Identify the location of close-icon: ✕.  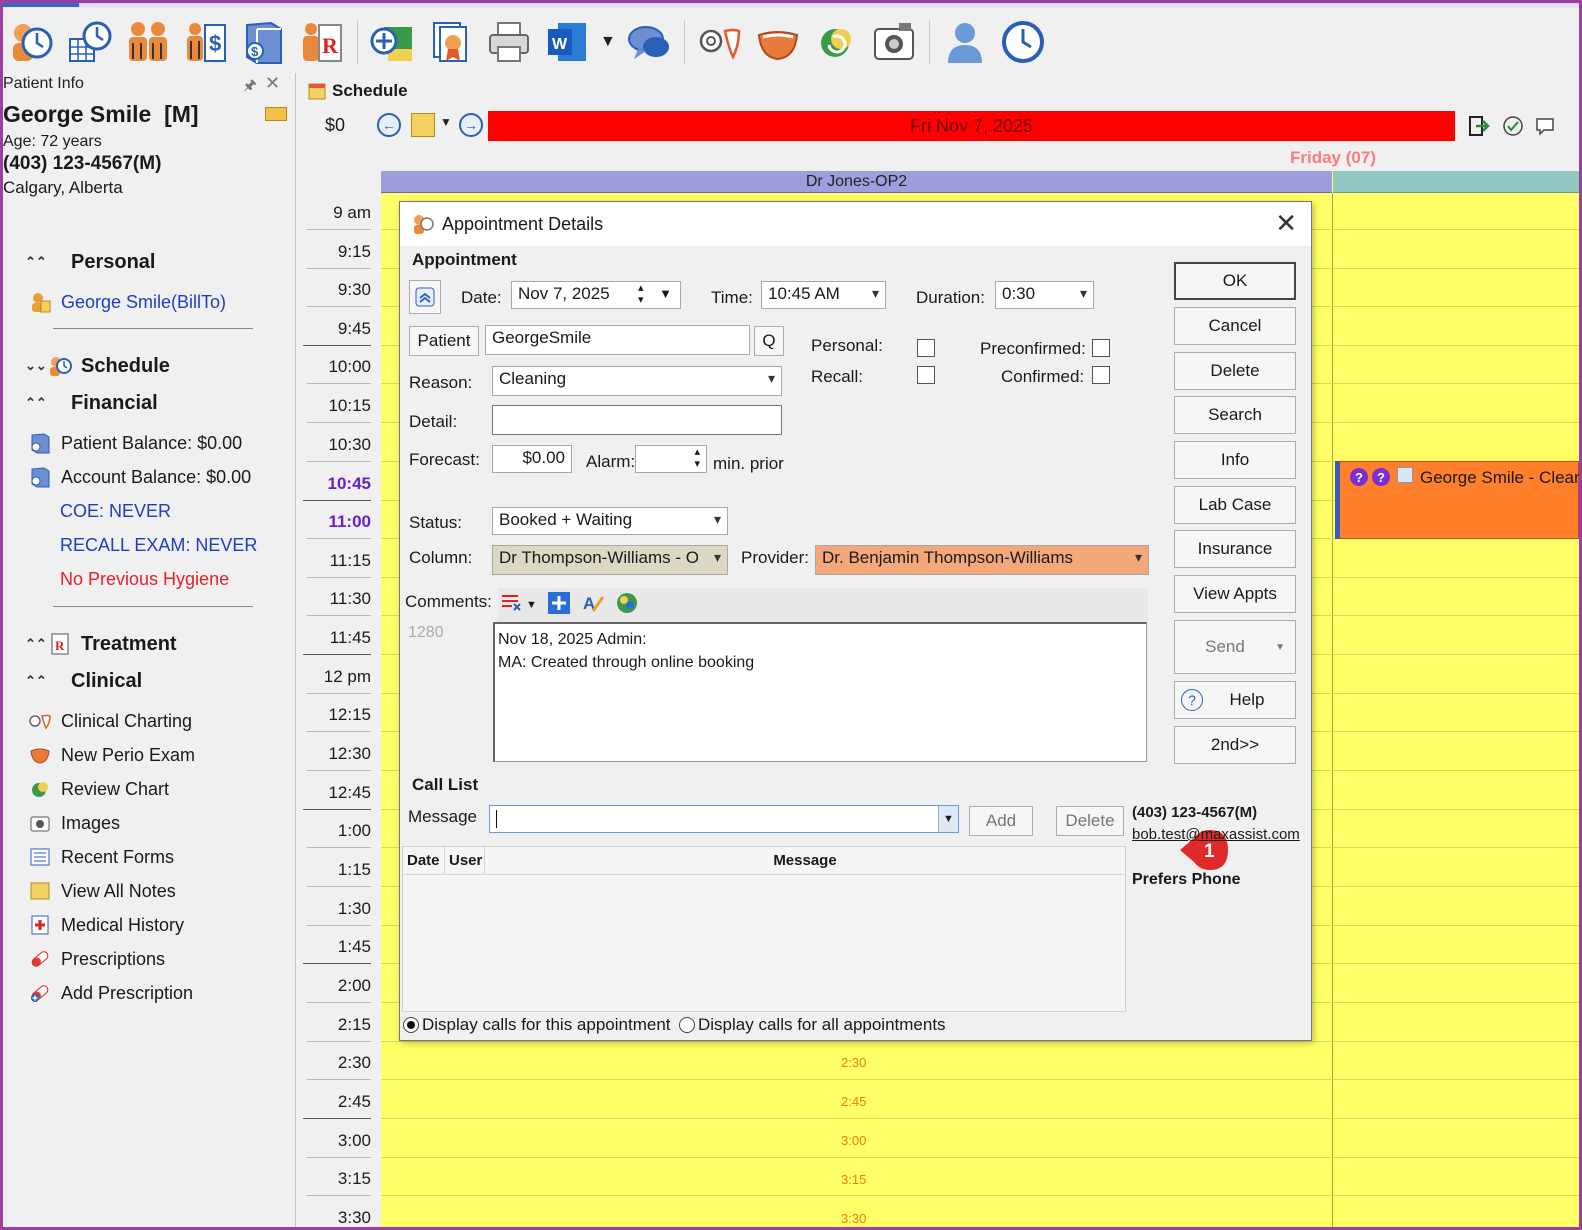
(272, 83).